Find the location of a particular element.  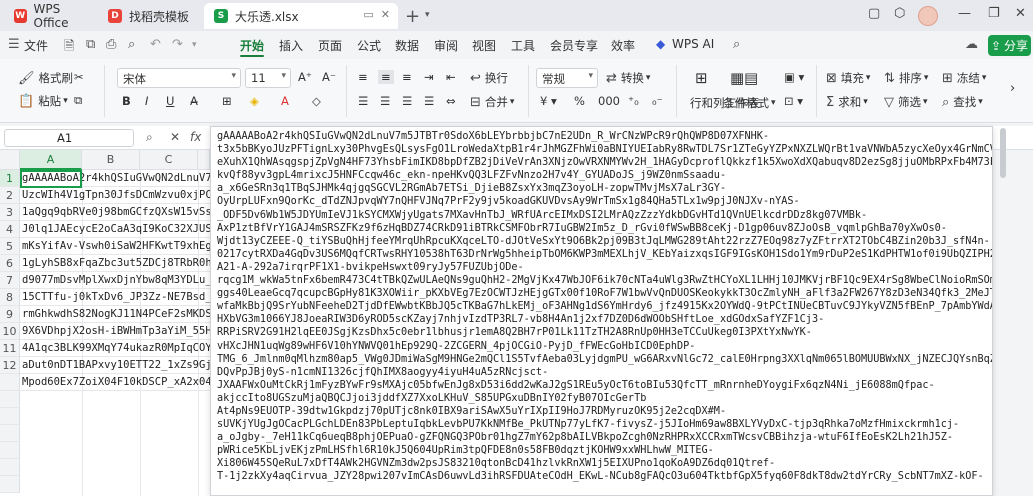

find-button: ⌕ 查找 ▾ is located at coordinates (962, 102).